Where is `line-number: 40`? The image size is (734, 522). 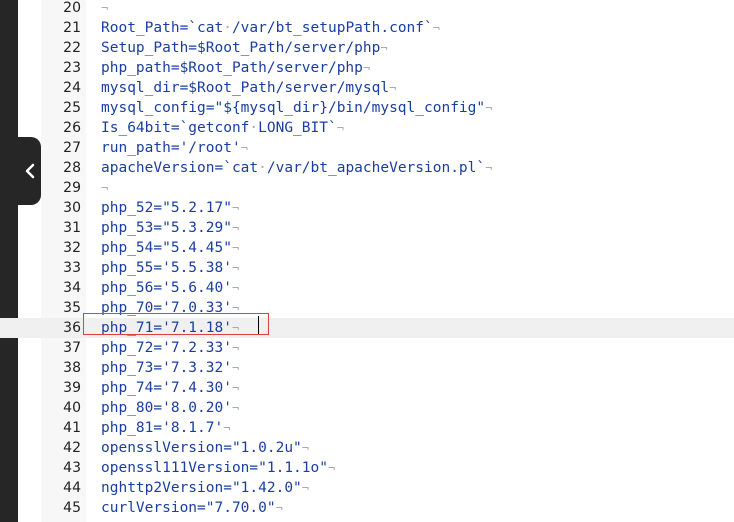
line-number: 40 is located at coordinates (72, 408).